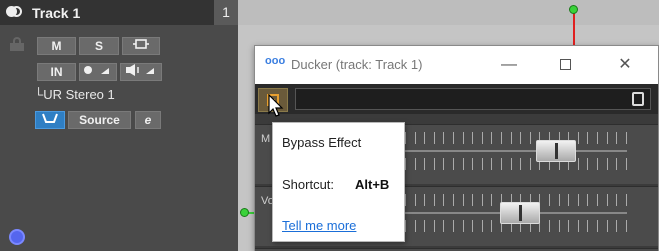 This screenshot has height=251, width=659. Describe the element at coordinates (266, 139) in the screenshot. I see `parameter-label: M` at that location.